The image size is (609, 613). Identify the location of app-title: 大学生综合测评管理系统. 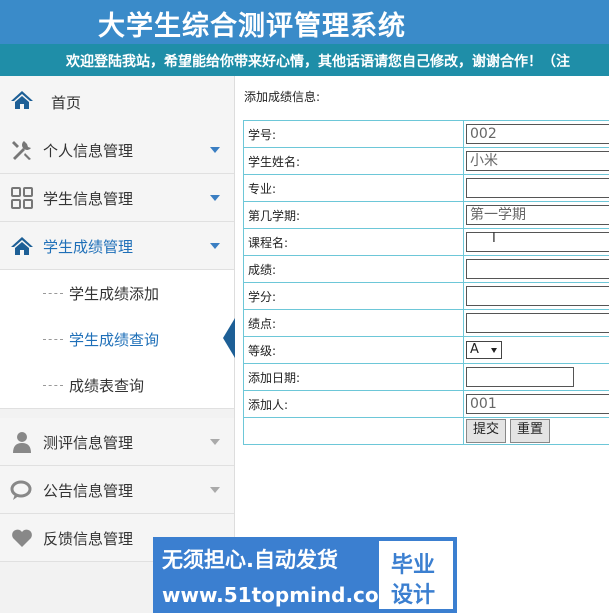
(252, 26).